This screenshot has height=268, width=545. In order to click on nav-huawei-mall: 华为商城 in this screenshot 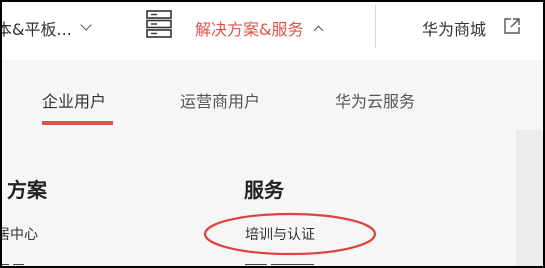, I will do `click(454, 27)`.